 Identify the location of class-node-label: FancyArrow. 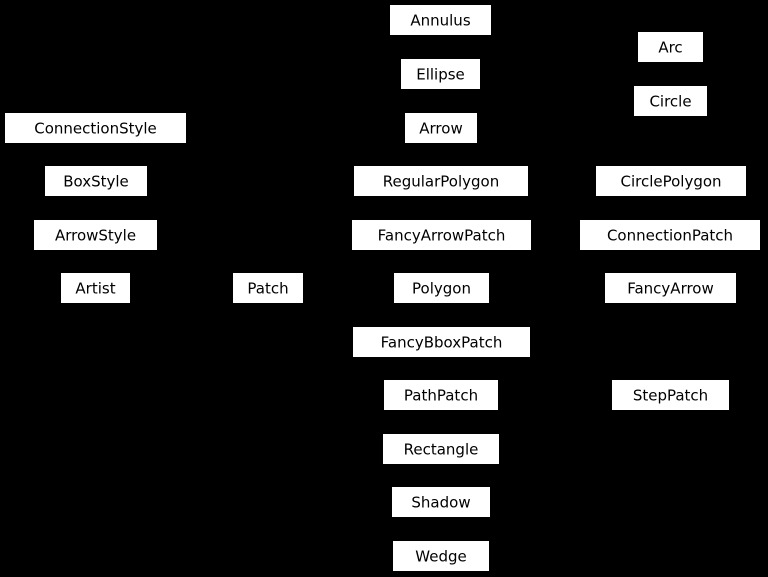
(670, 288).